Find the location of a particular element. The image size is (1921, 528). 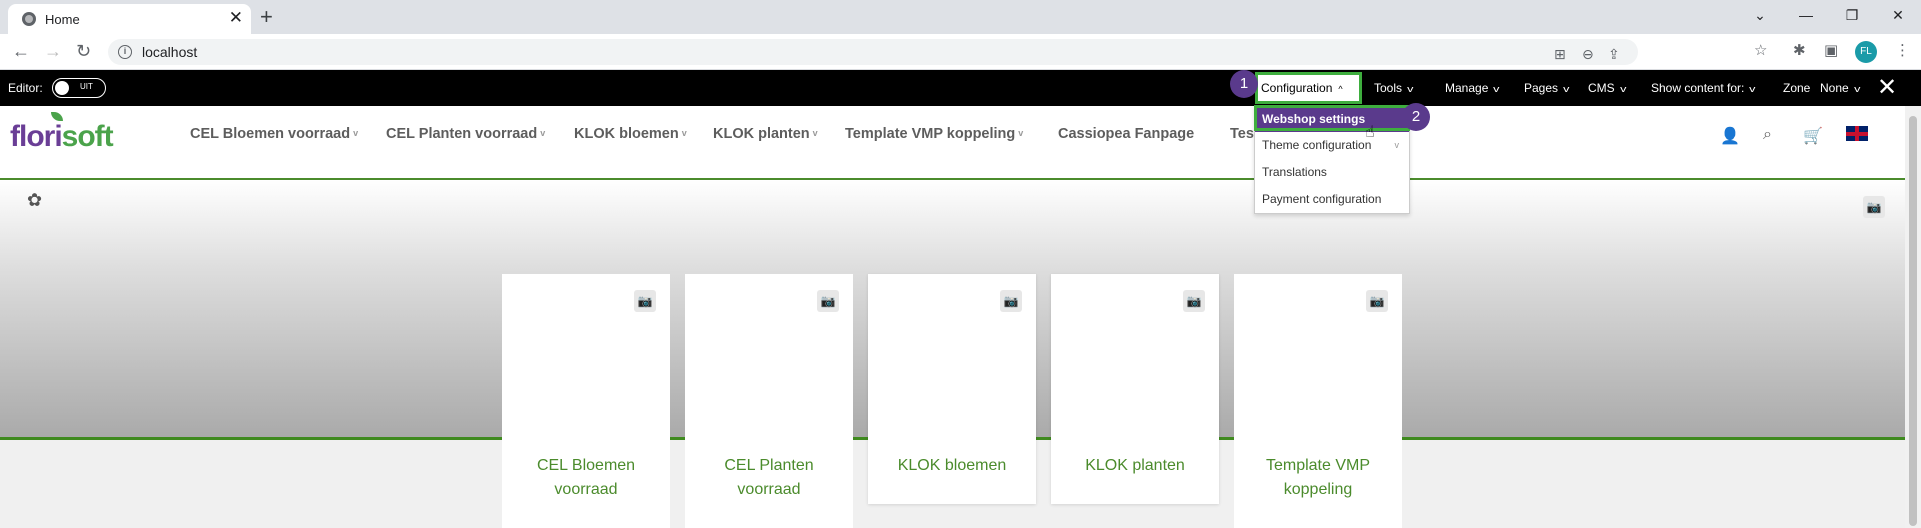

minimize-icon: — is located at coordinates (1806, 15).